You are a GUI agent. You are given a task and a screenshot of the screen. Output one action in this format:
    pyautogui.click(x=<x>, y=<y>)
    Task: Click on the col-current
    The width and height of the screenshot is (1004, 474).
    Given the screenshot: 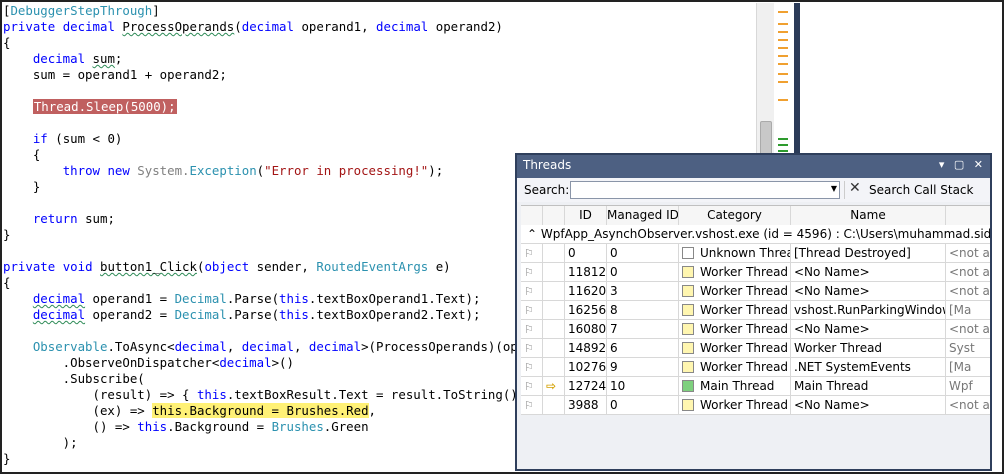 What is the action you would take?
    pyautogui.click(x=554, y=215)
    